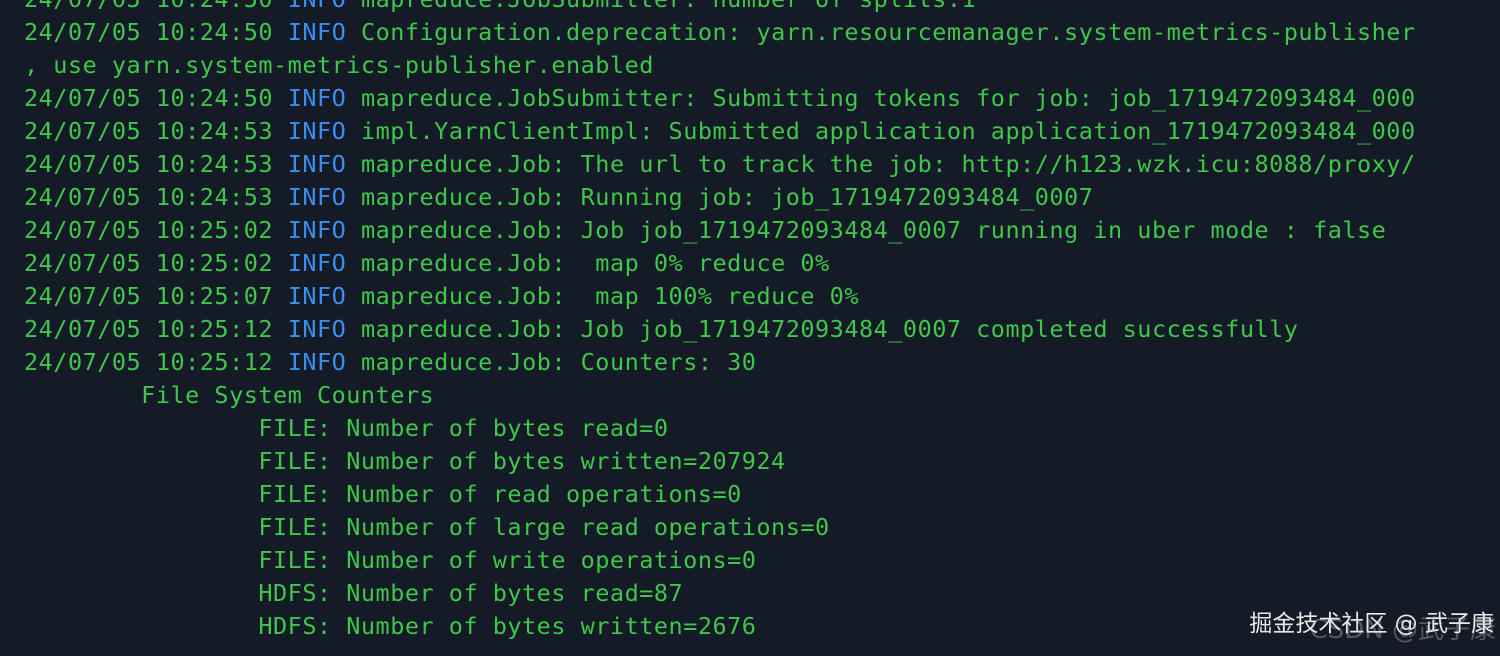 Image resolution: width=1500 pixels, height=656 pixels. What do you see at coordinates (229, 395) in the screenshot?
I see `log-text: File System Counters` at bounding box center [229, 395].